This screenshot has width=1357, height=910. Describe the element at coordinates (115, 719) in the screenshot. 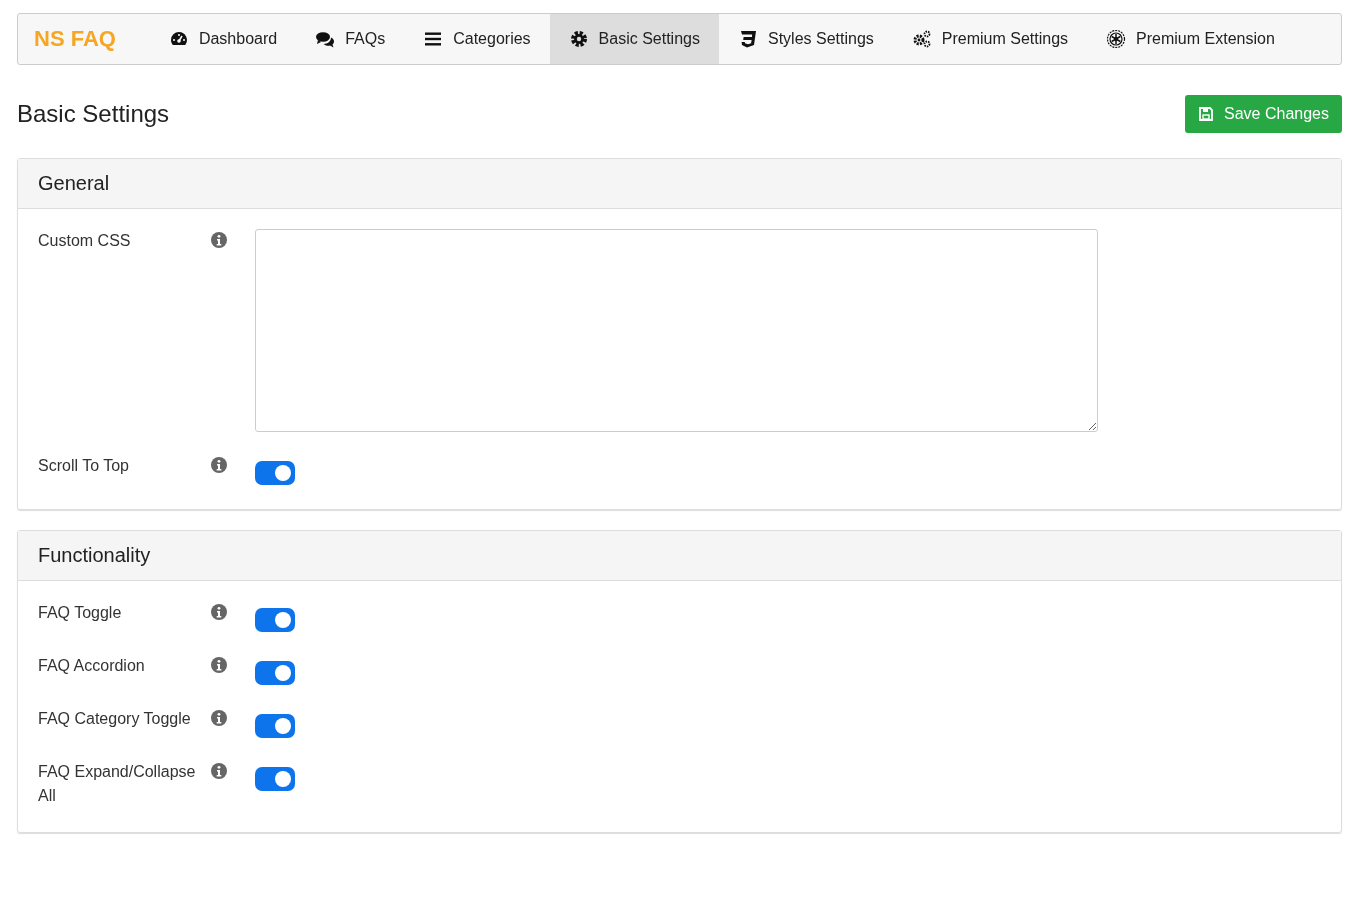

I see `field-label: FAQ Category Toggle` at that location.